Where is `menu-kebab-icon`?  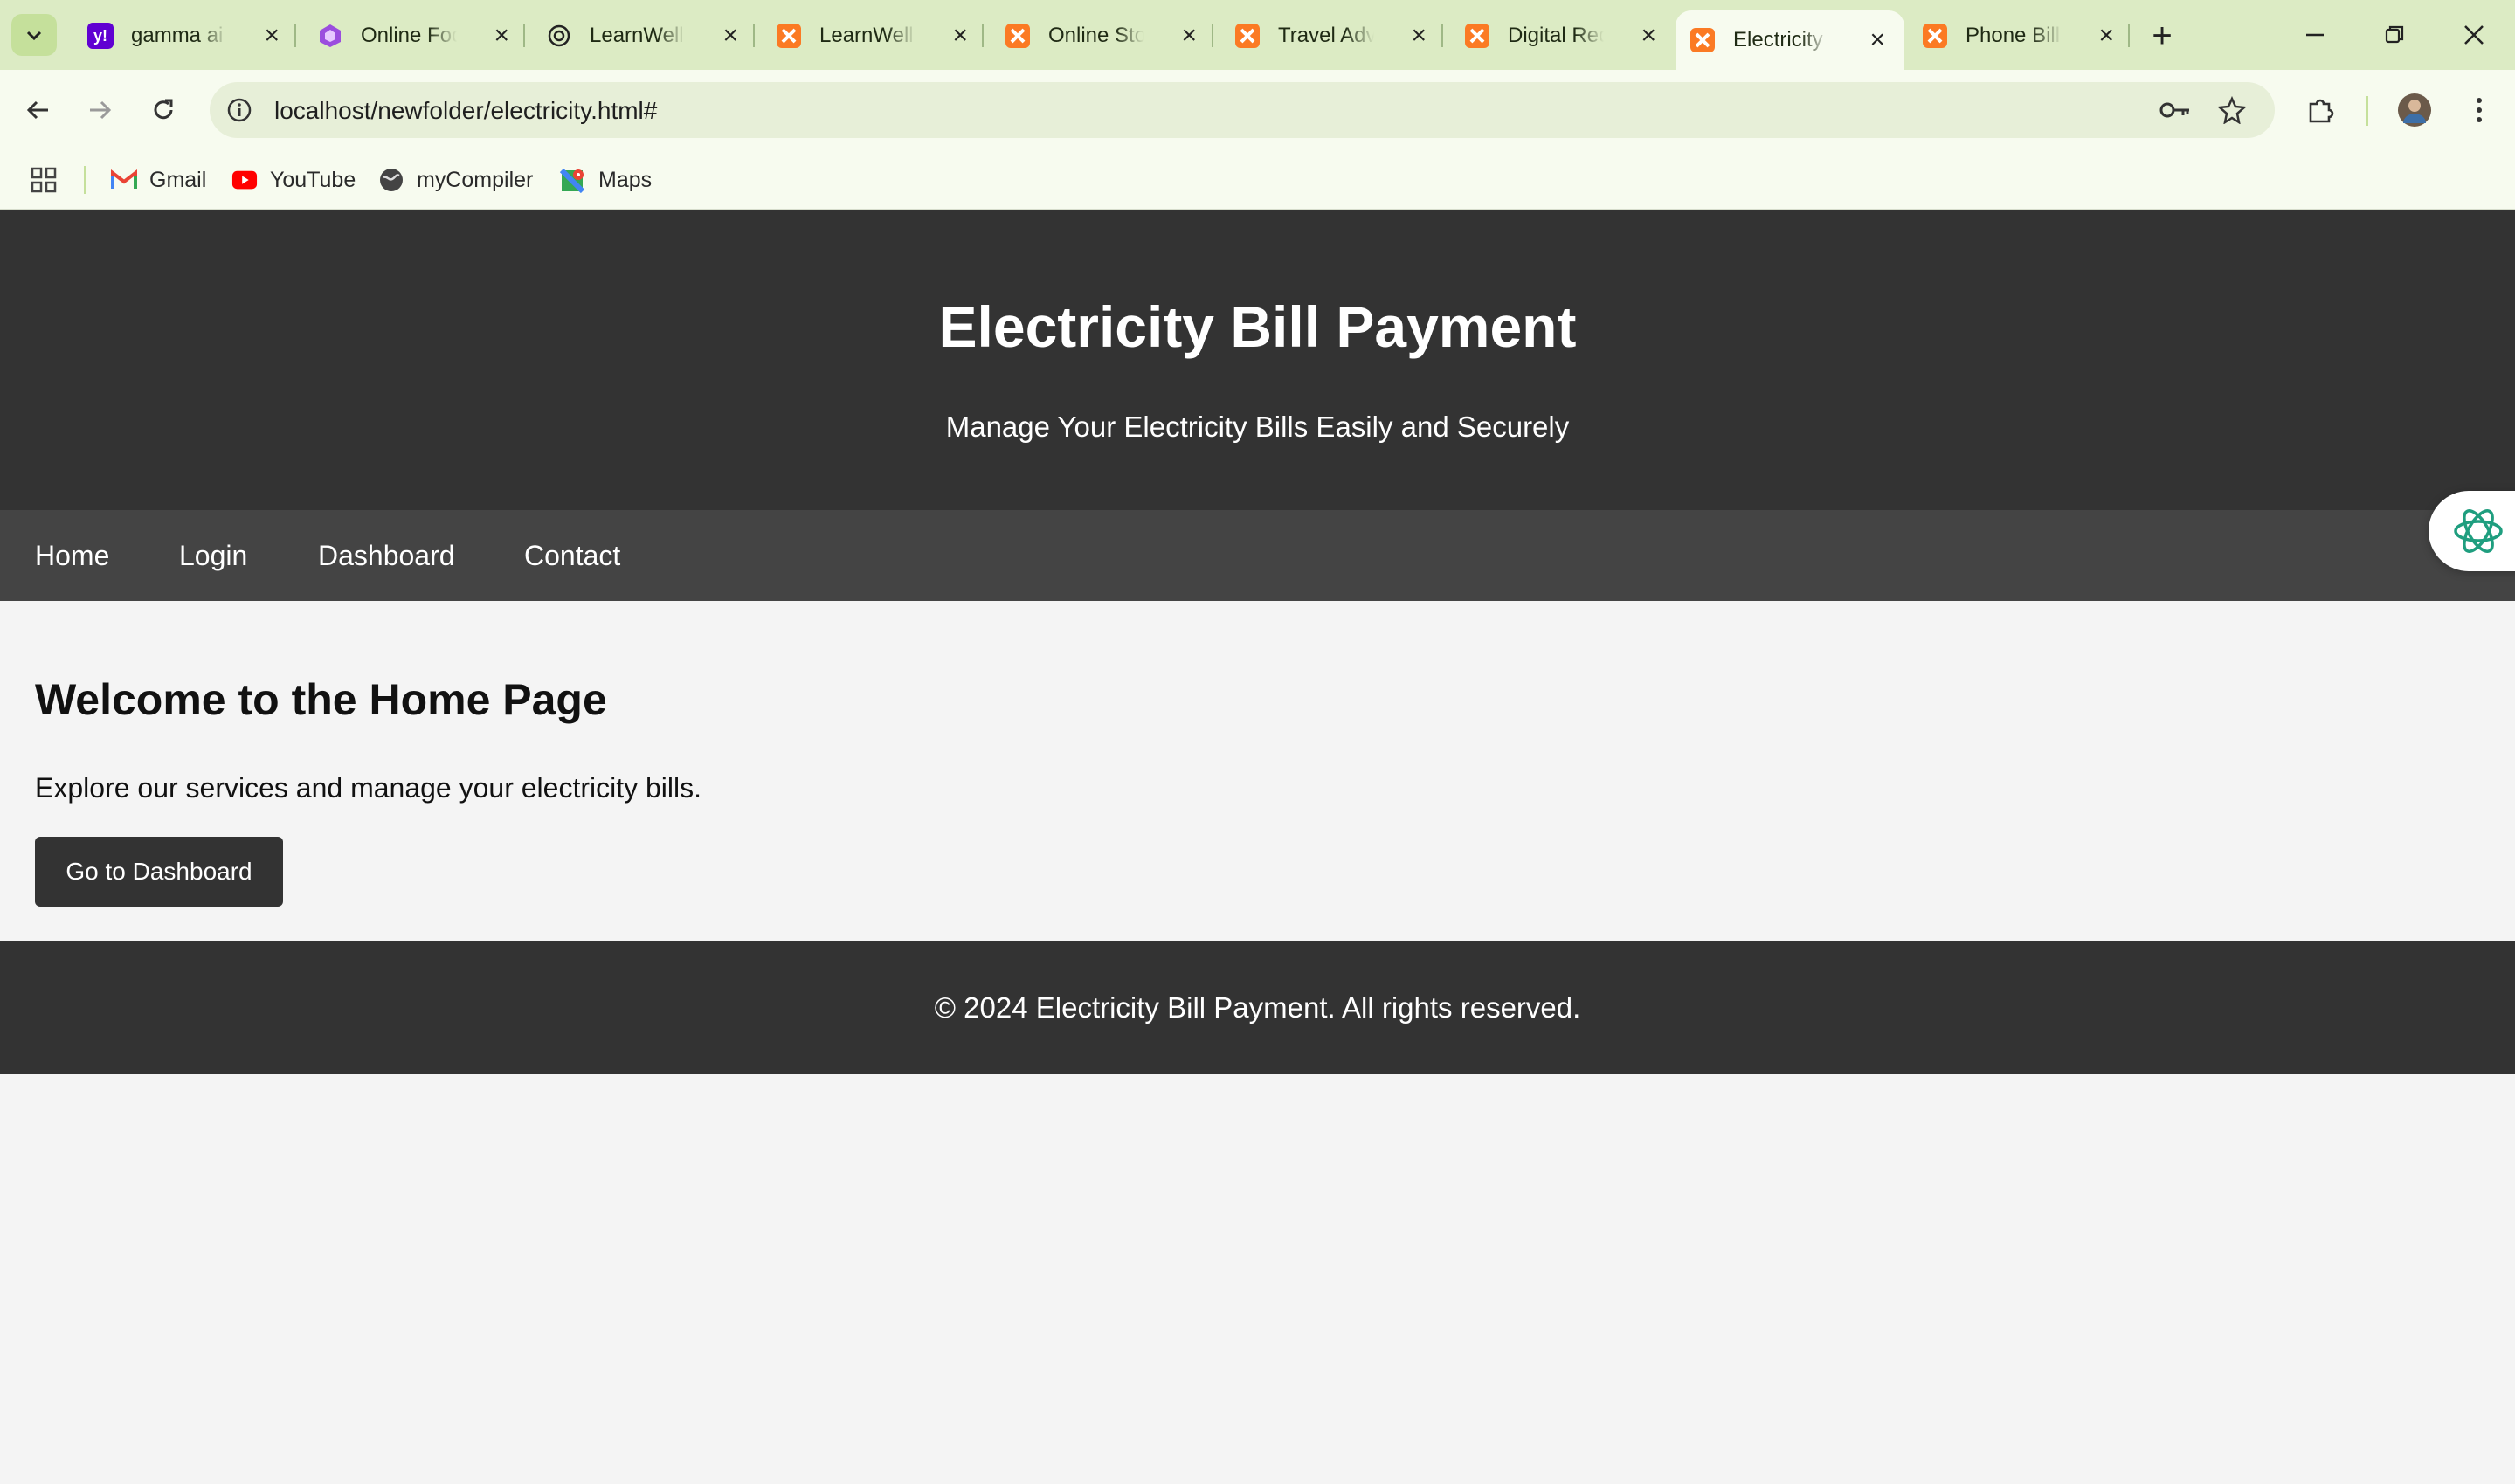 menu-kebab-icon is located at coordinates (2479, 110).